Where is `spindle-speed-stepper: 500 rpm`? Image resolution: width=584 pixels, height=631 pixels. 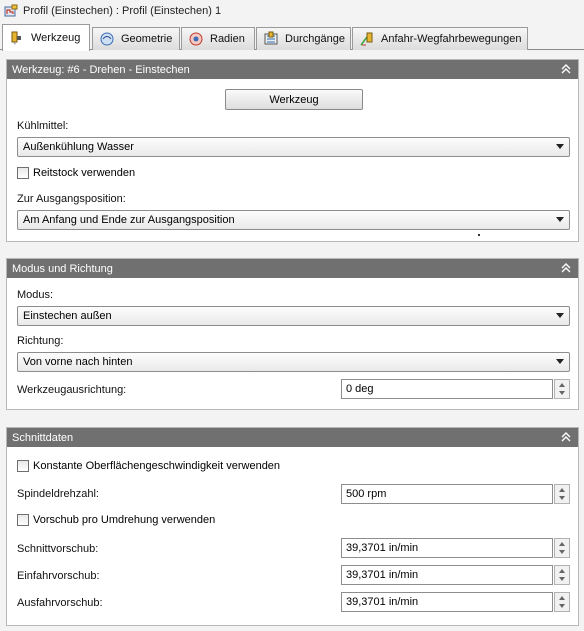
spindle-speed-stepper: 500 rpm is located at coordinates (455, 494).